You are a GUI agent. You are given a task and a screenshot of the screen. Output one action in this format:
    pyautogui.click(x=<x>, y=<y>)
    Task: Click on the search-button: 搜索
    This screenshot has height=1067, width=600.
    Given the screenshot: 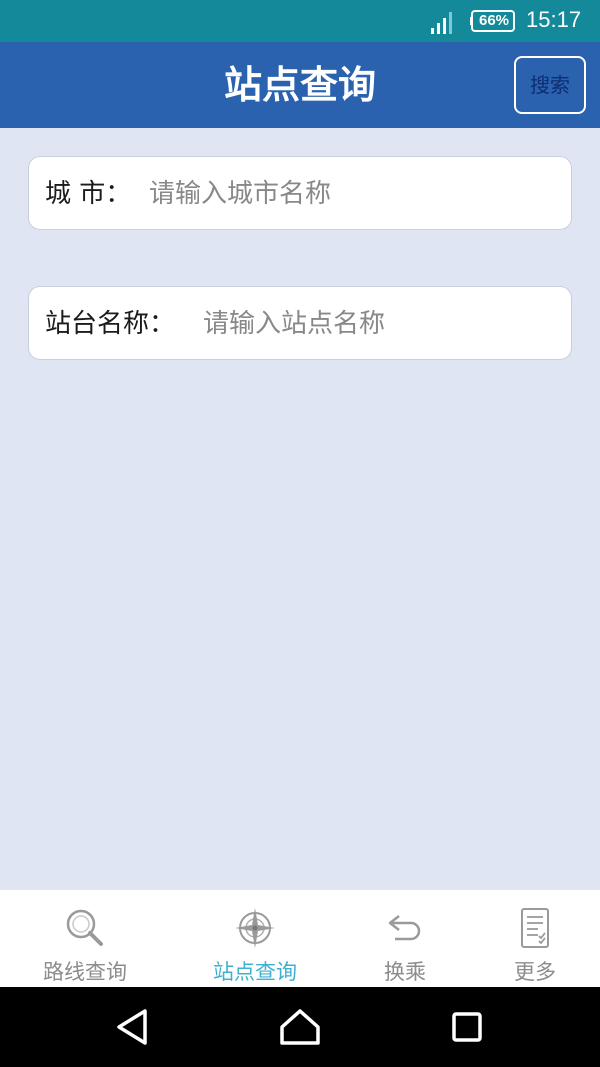 What is the action you would take?
    pyautogui.click(x=550, y=85)
    